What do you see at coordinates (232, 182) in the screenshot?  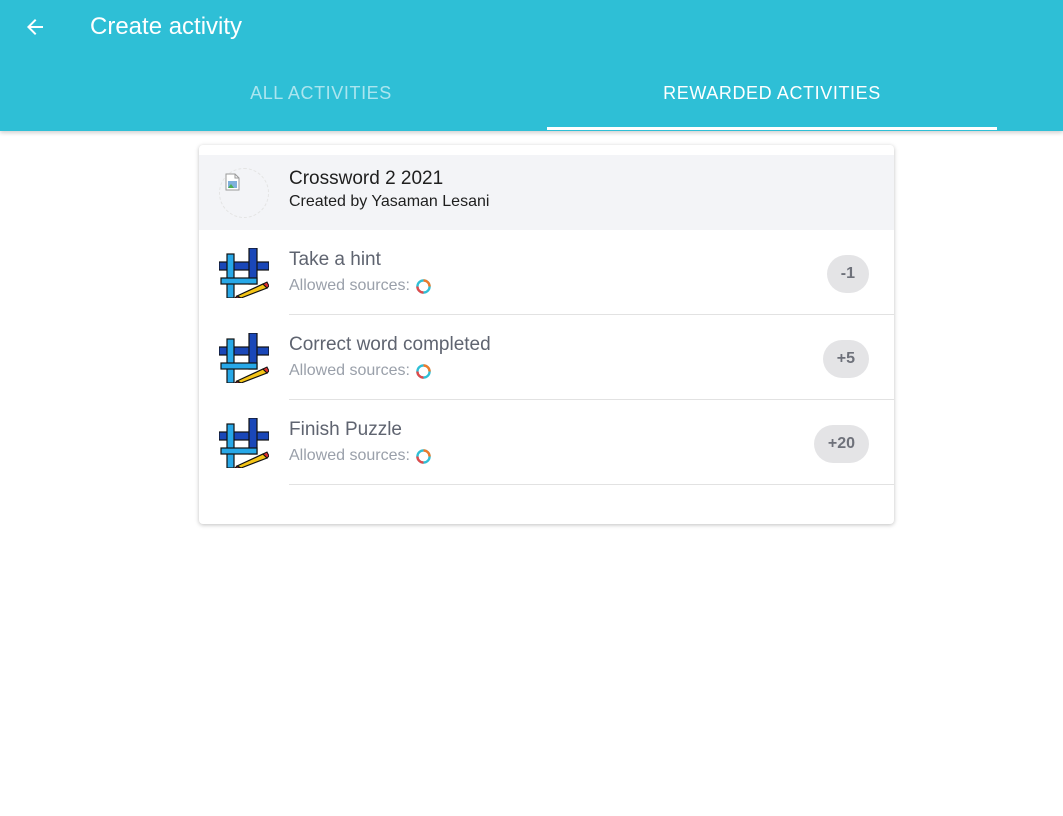 I see `broken-image-icon` at bounding box center [232, 182].